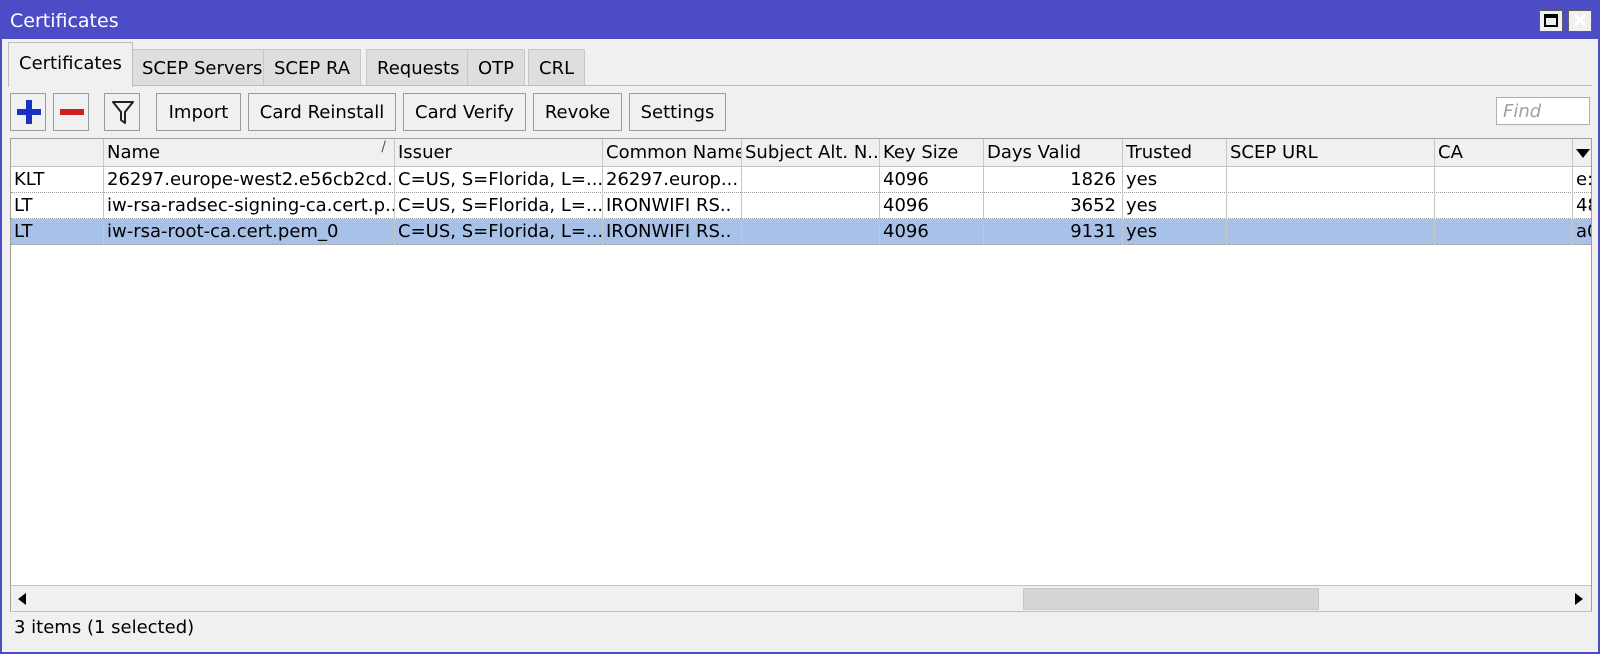  Describe the element at coordinates (383, 147) in the screenshot. I see `sort-icon: /` at that location.